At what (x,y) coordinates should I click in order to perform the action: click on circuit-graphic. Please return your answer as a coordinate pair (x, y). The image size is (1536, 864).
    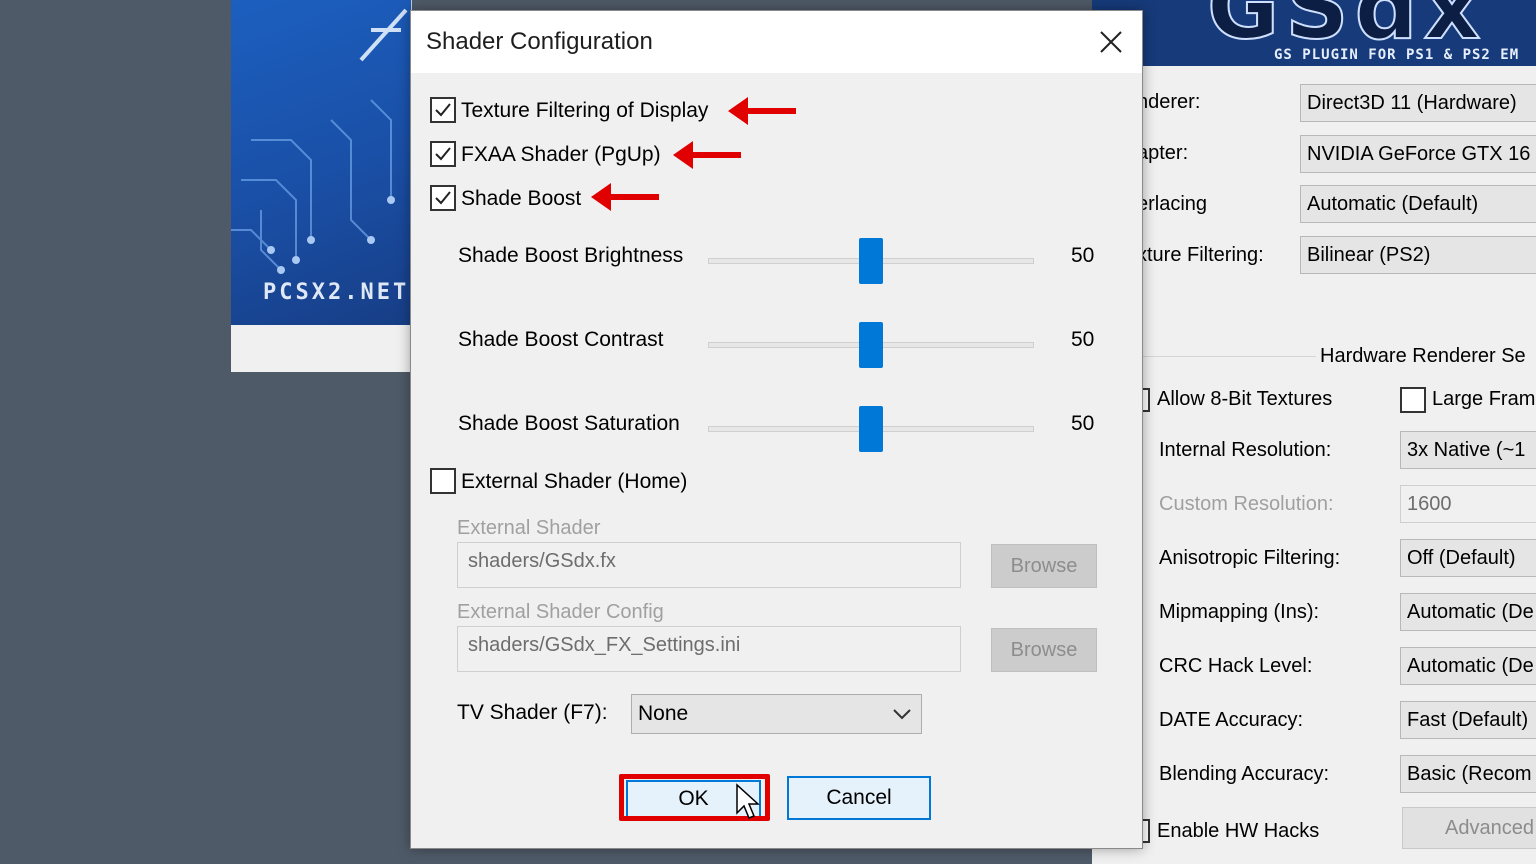
    Looking at the image, I should click on (319, 141).